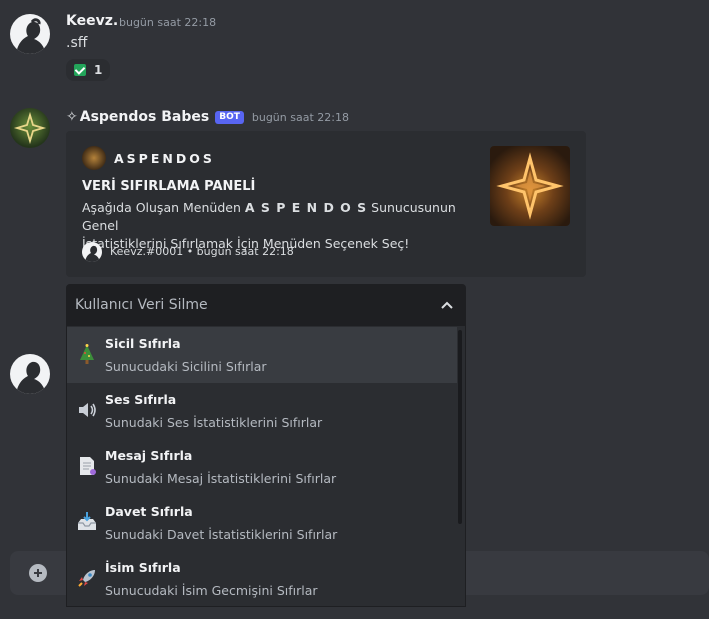 This screenshot has height=619, width=709. What do you see at coordinates (266, 305) in the screenshot?
I see `select-menu-header: Kullanıcı Veri Silme` at bounding box center [266, 305].